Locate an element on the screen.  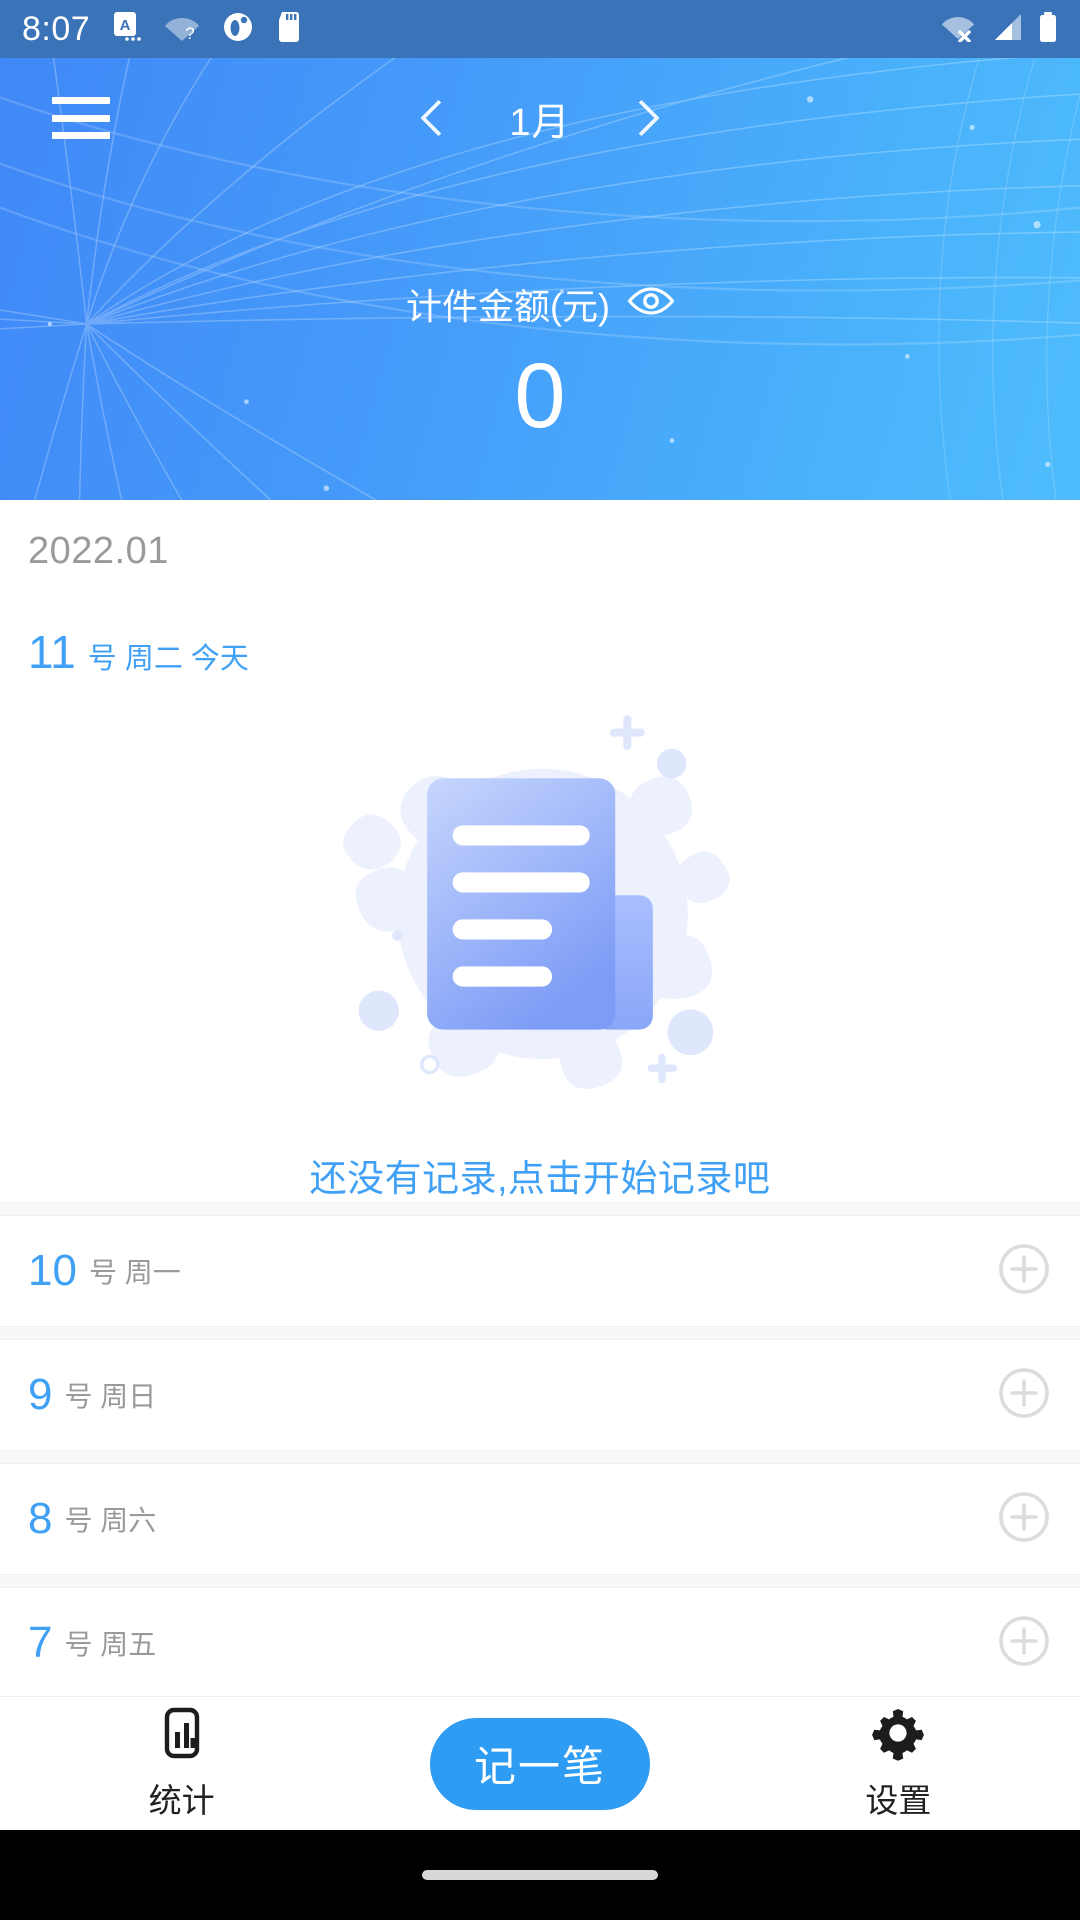
nav-item-stats: 统计 is located at coordinates (182, 1763).